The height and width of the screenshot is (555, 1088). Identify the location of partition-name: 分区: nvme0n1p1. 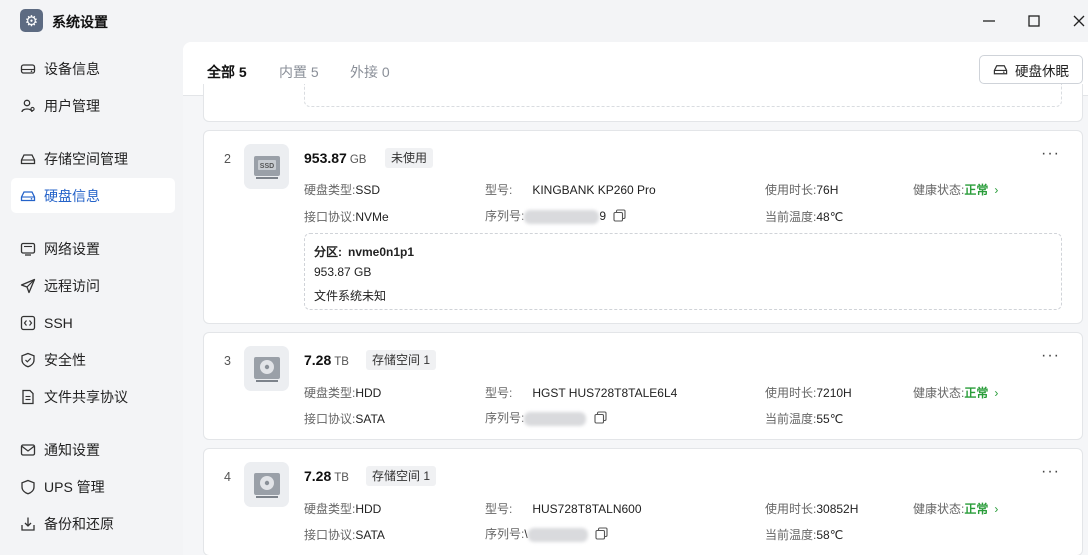
(364, 252).